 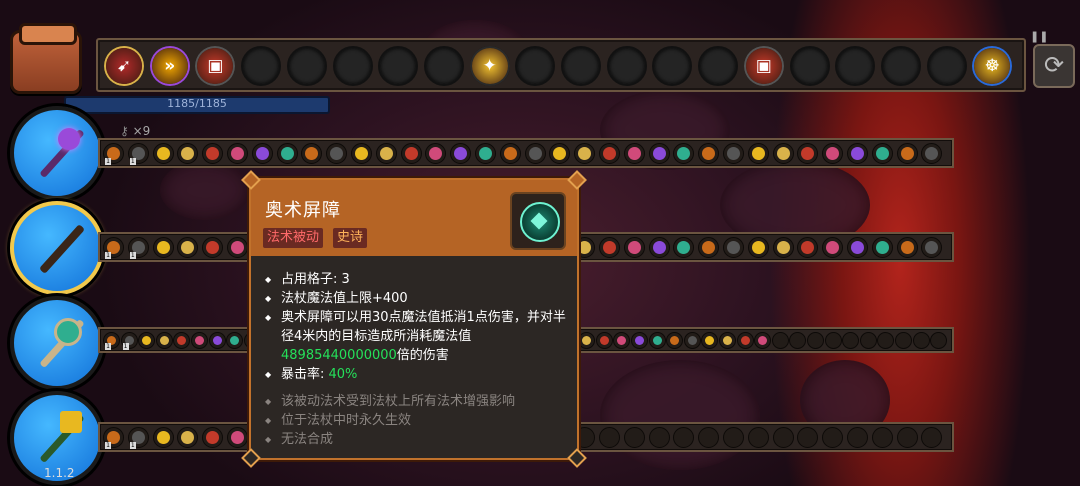 I want to click on swap-arrows-icon: ⟳, so click(x=1054, y=66).